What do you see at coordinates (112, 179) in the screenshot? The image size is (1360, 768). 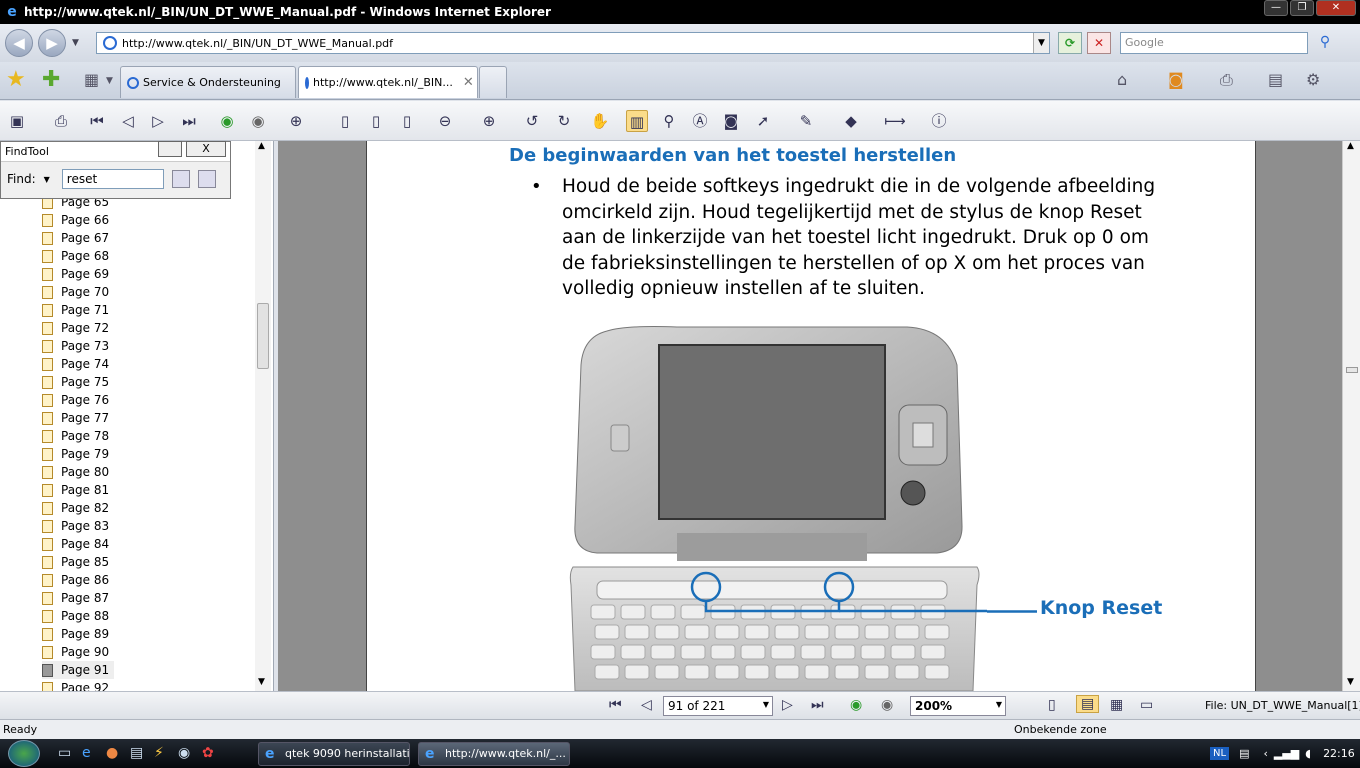 I see `find-input: reset` at bounding box center [112, 179].